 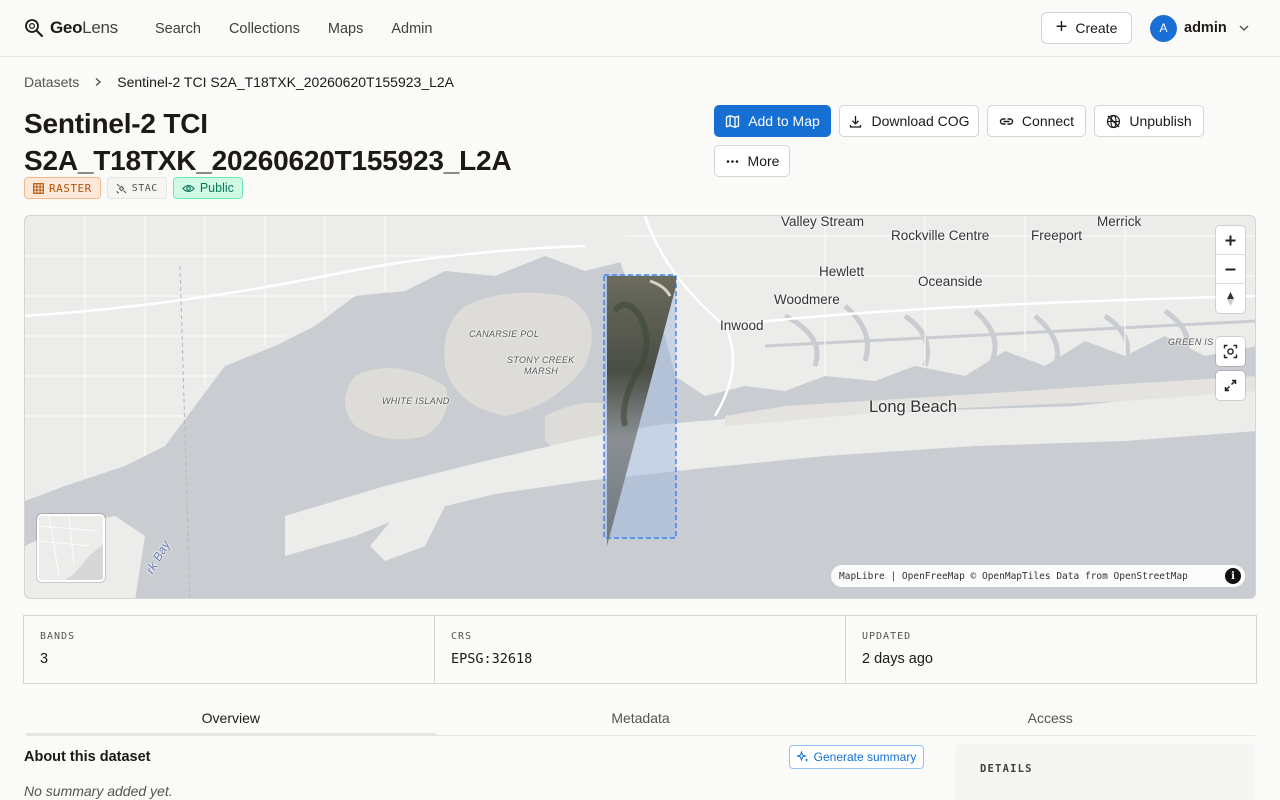 I want to click on more-button: More, so click(x=752, y=161).